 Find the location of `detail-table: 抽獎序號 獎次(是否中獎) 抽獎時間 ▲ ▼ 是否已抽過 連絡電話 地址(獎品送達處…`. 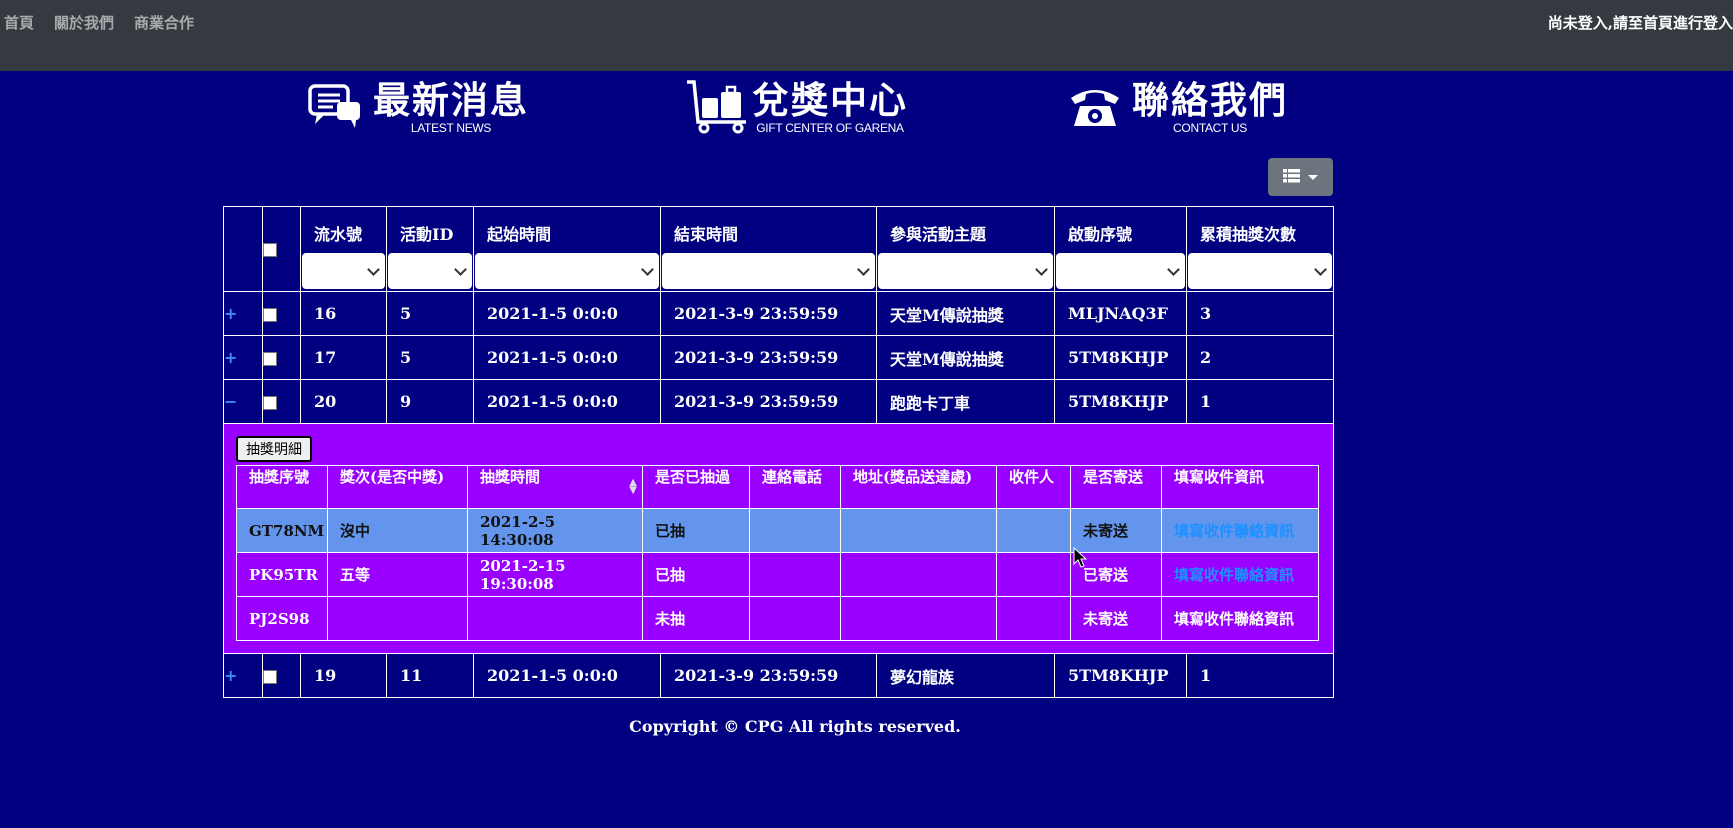

detail-table: 抽獎序號 獎次(是否中獎) 抽獎時間 ▲ ▼ 是否已抽過 連絡電話 地址(獎品送達處… is located at coordinates (777, 553).